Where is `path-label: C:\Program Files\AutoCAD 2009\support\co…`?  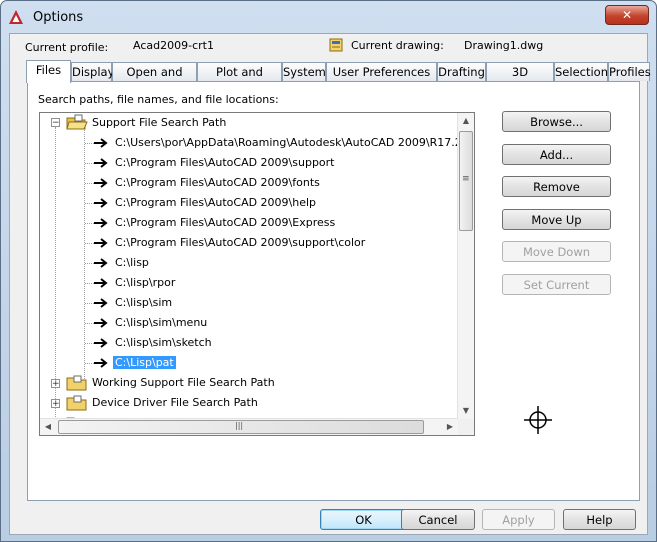 path-label: C:\Program Files\AutoCAD 2009\support\co… is located at coordinates (240, 242).